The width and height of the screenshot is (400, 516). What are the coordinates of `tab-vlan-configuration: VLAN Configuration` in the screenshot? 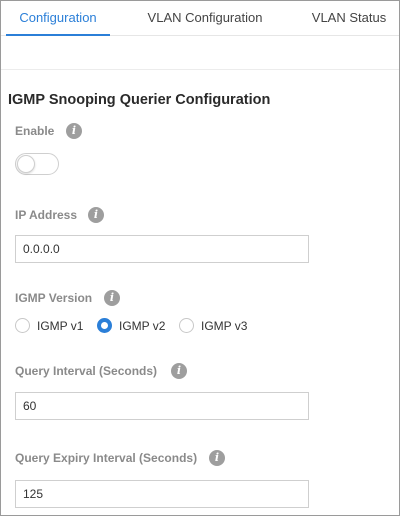 It's located at (205, 18).